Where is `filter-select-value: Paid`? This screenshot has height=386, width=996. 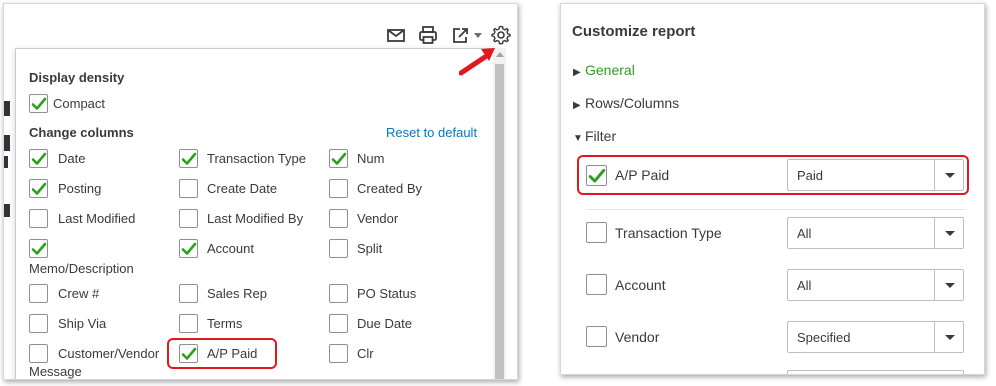
filter-select-value: Paid is located at coordinates (810, 175).